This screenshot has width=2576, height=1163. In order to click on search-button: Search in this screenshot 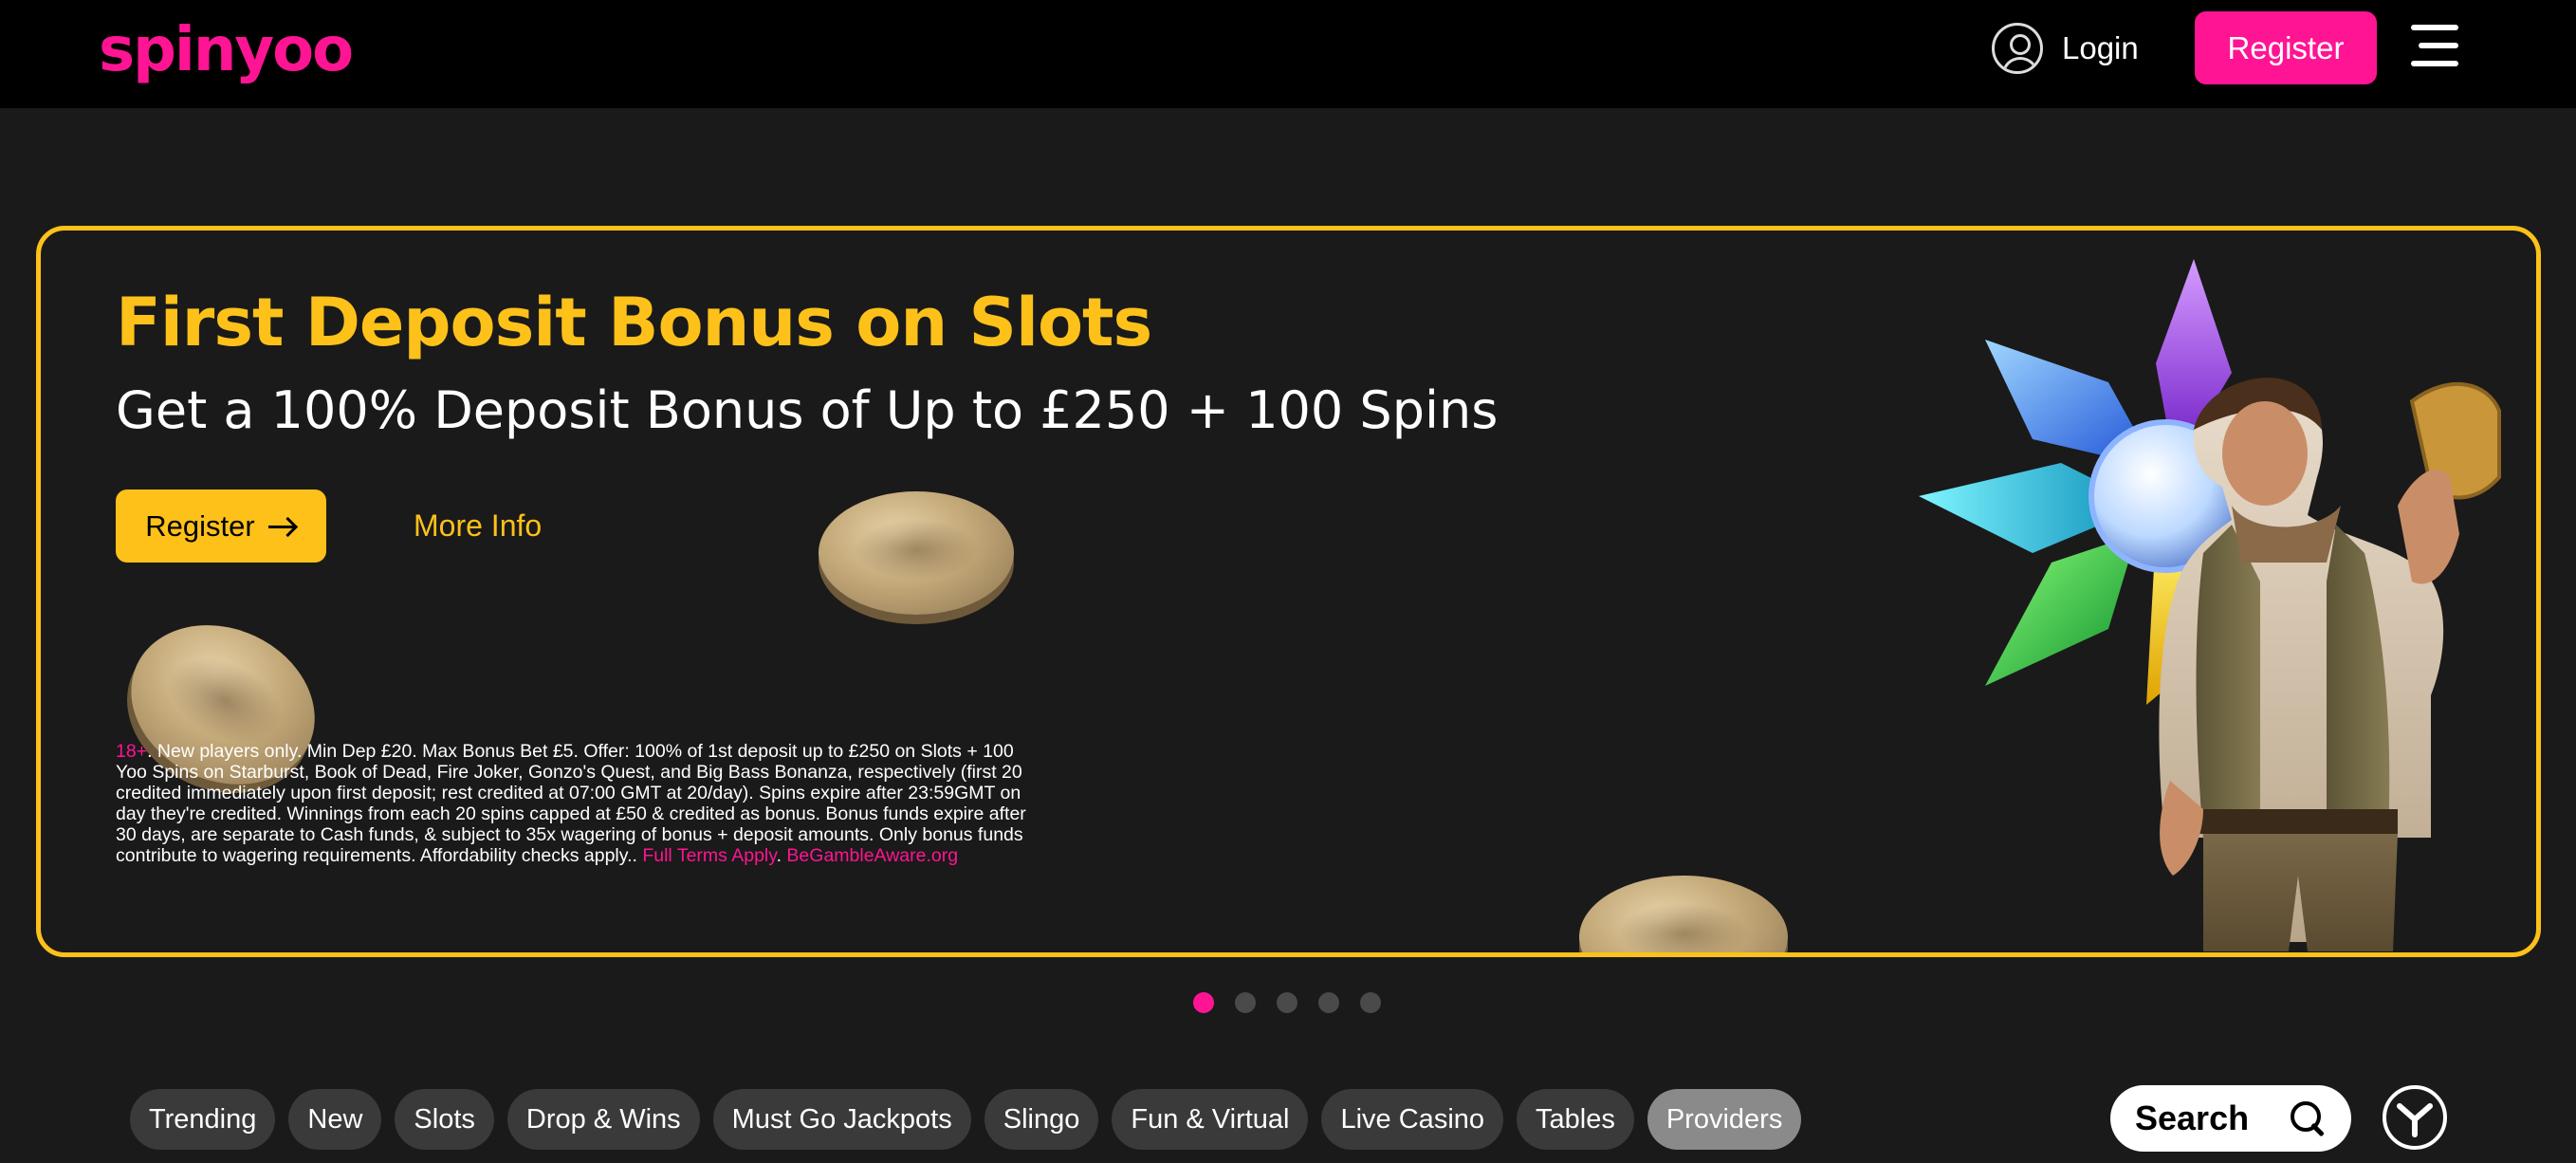, I will do `click(2230, 1118)`.